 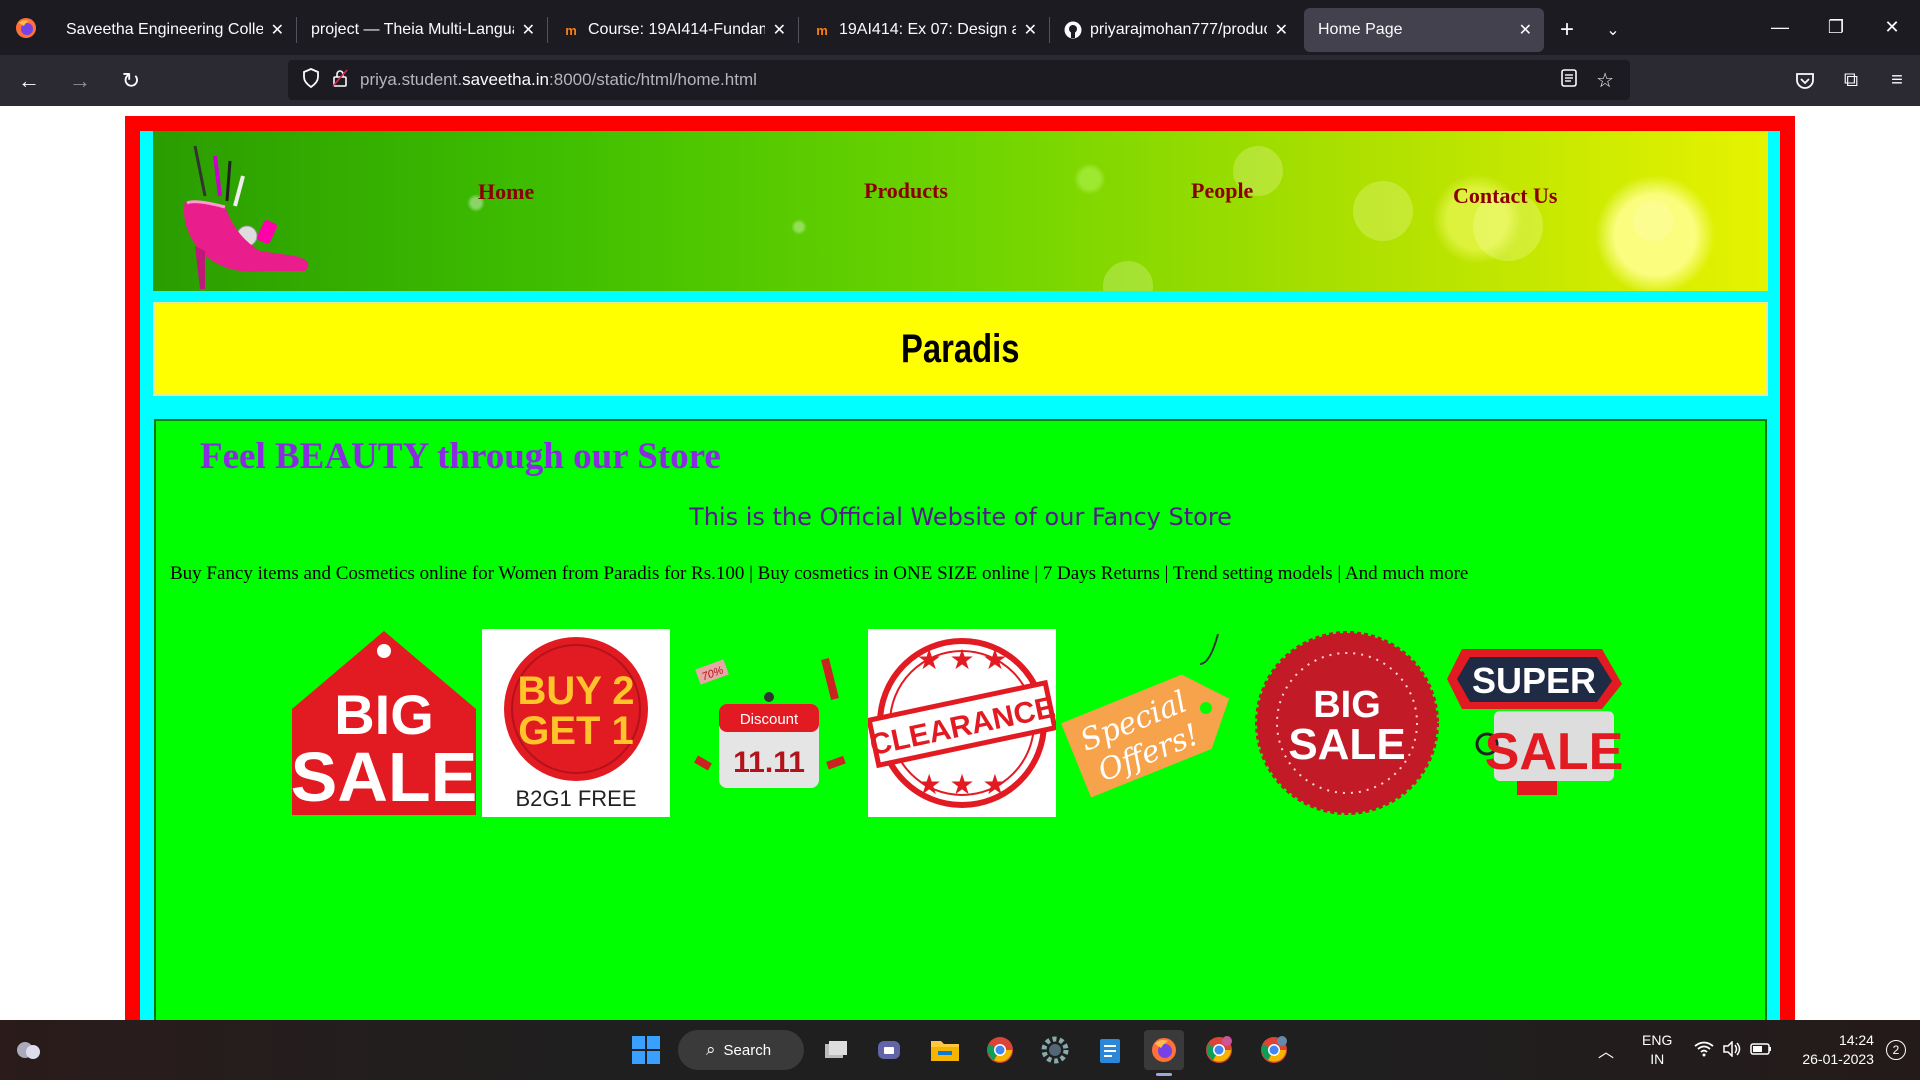 I want to click on region-code: IN, so click(x=1657, y=1059).